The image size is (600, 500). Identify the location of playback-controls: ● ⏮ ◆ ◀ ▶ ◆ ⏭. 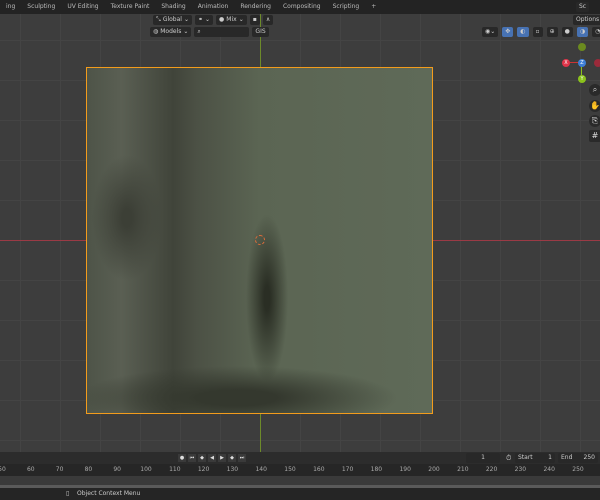
(212, 458).